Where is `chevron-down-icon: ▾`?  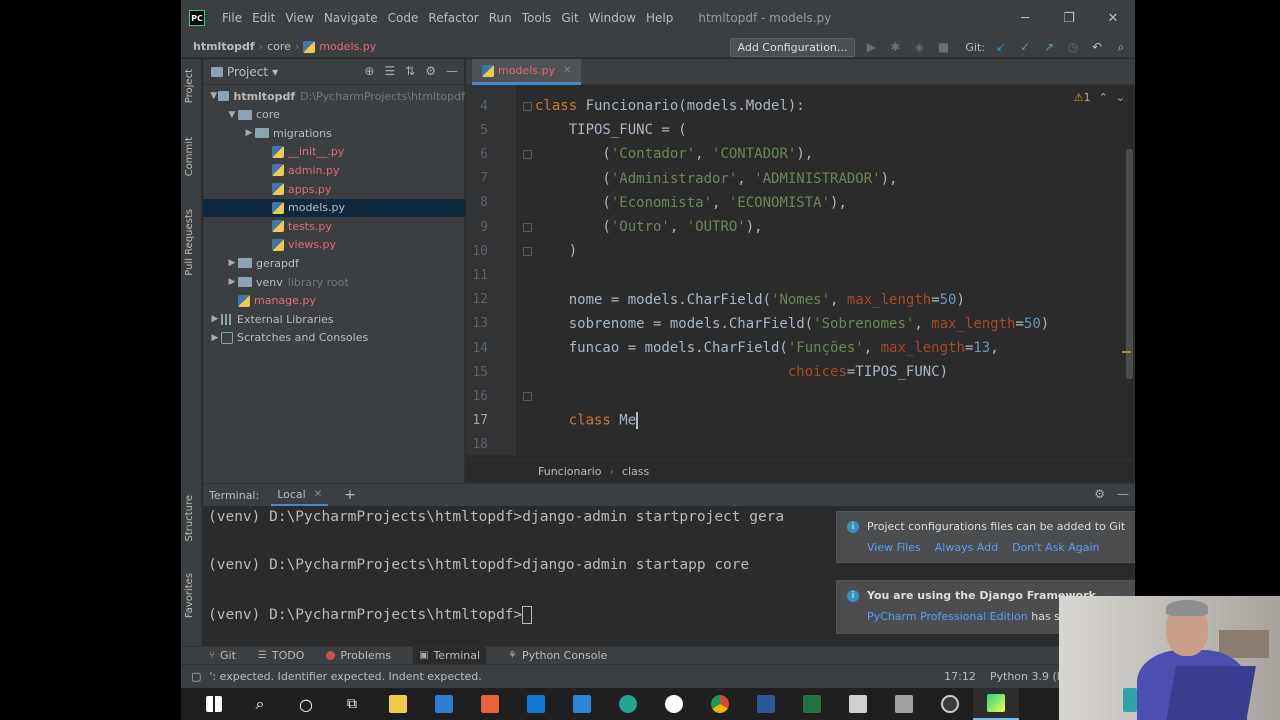
chevron-down-icon: ▾ is located at coordinates (275, 72).